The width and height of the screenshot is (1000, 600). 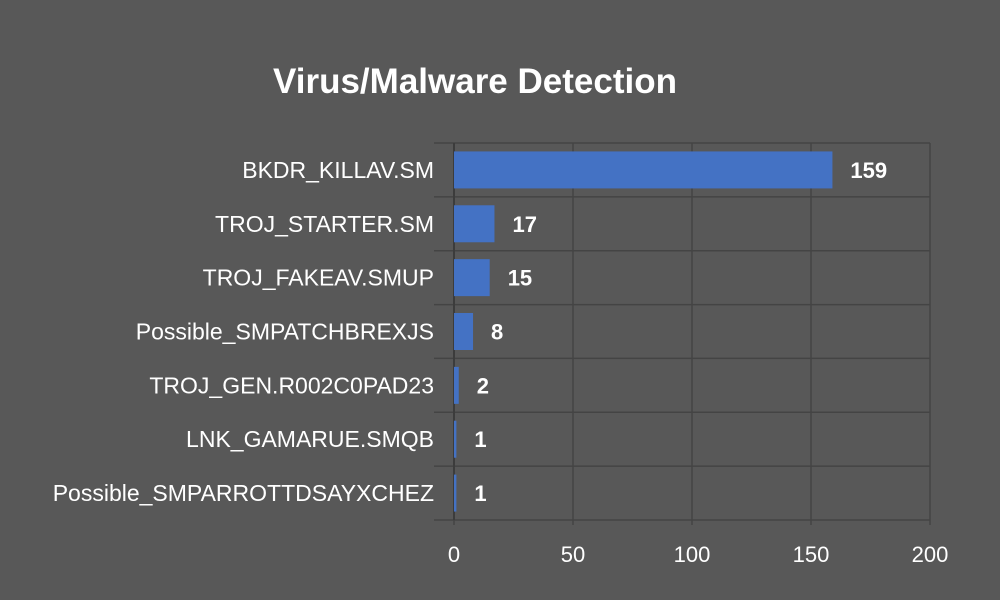 What do you see at coordinates (318, 278) in the screenshot?
I see `category-label: TROJ_FAKEAV.SMUP` at bounding box center [318, 278].